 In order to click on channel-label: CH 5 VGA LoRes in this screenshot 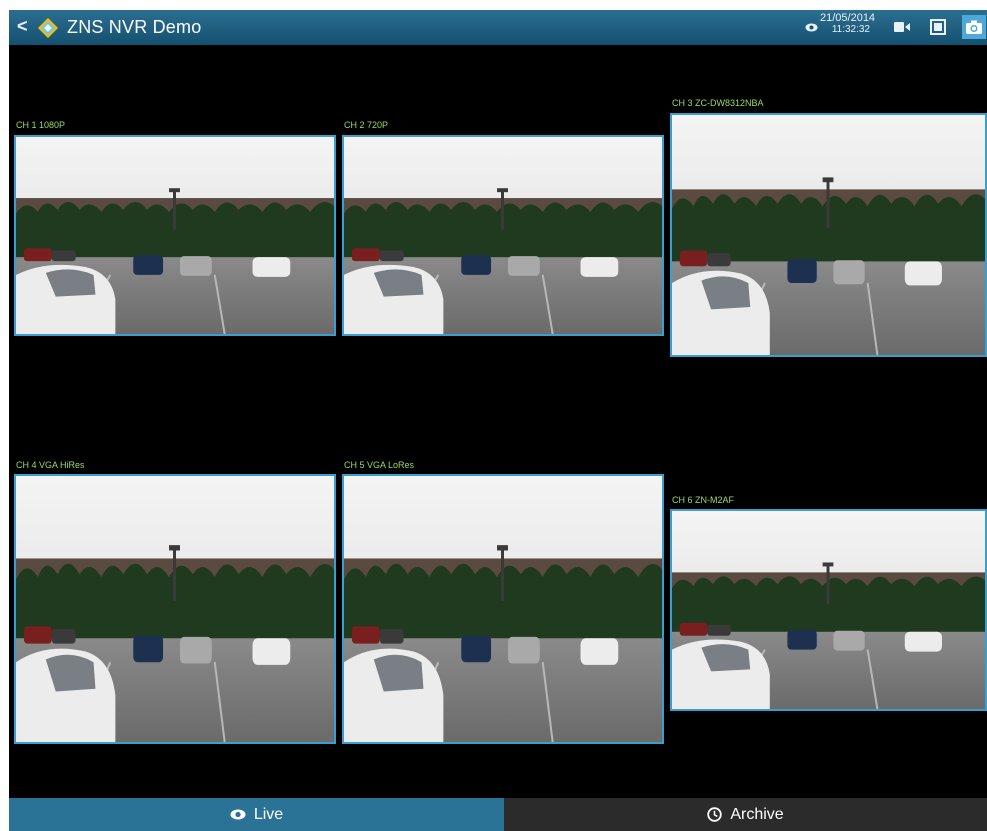, I will do `click(379, 465)`.